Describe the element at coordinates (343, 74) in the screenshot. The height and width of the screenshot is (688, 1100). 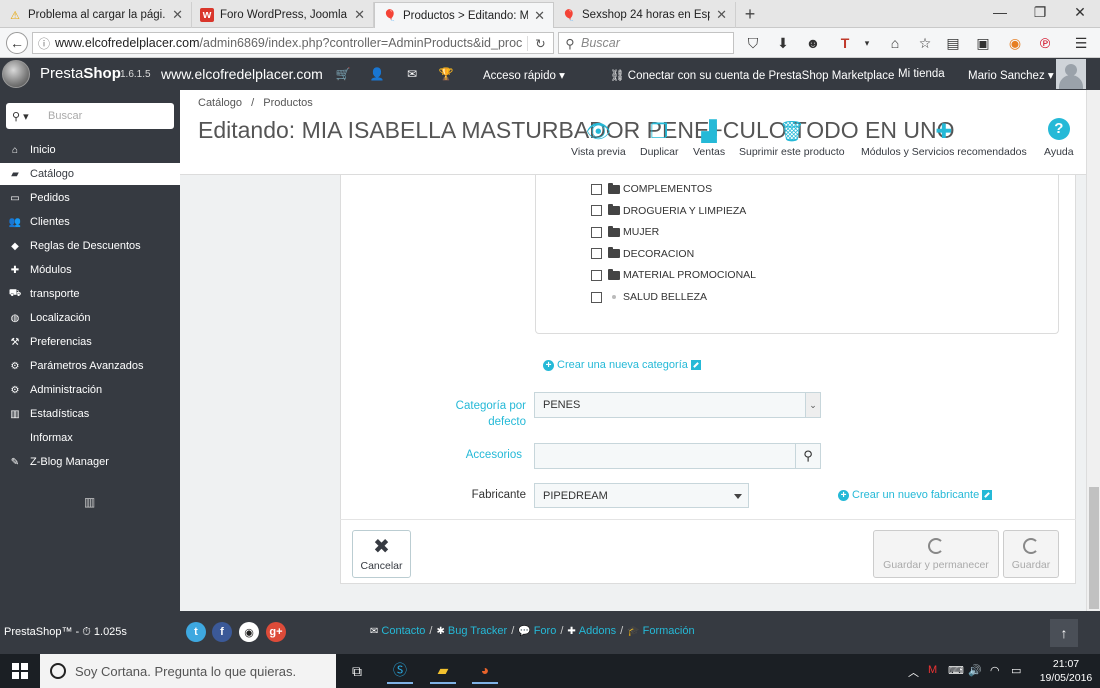
I see `cart-icon: 🛒` at that location.